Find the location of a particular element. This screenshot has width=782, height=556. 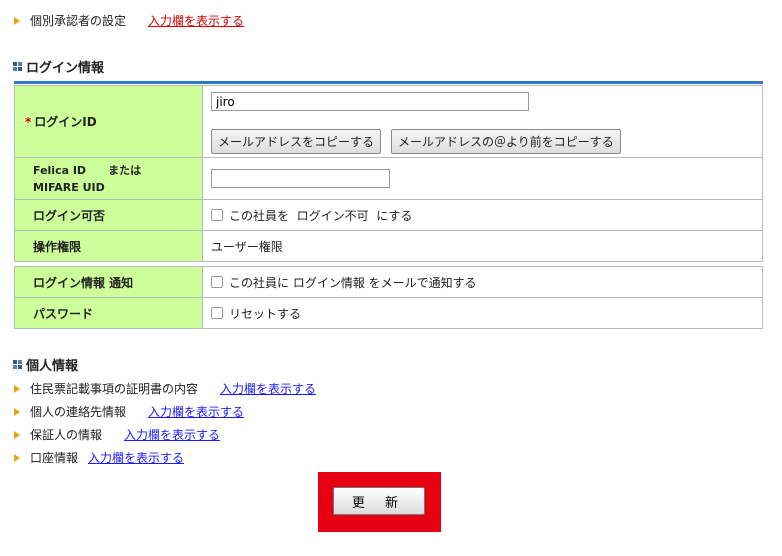

felica-label-cell: Felica ID または MIFARE UID is located at coordinates (108, 178).